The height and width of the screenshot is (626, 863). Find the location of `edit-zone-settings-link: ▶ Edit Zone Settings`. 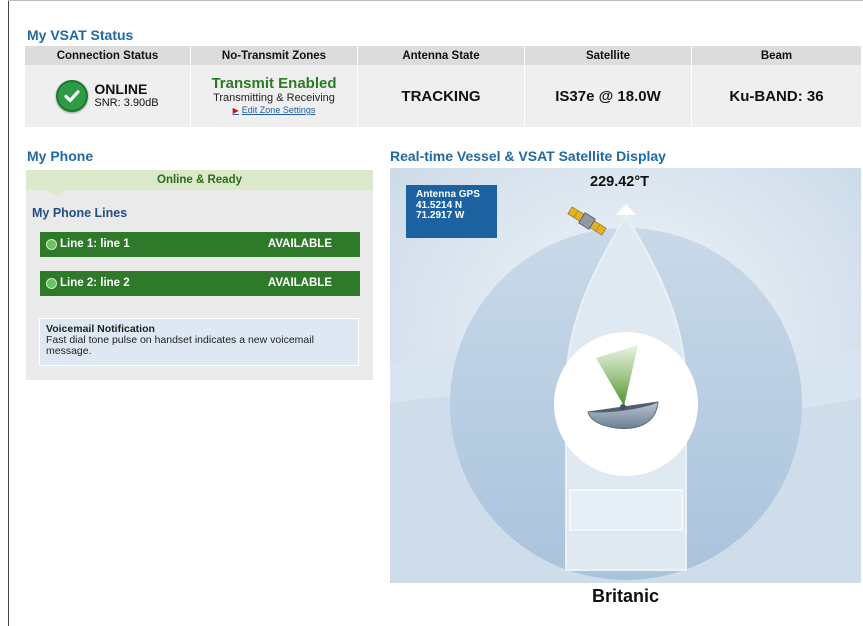

edit-zone-settings-link: ▶ Edit Zone Settings is located at coordinates (274, 110).